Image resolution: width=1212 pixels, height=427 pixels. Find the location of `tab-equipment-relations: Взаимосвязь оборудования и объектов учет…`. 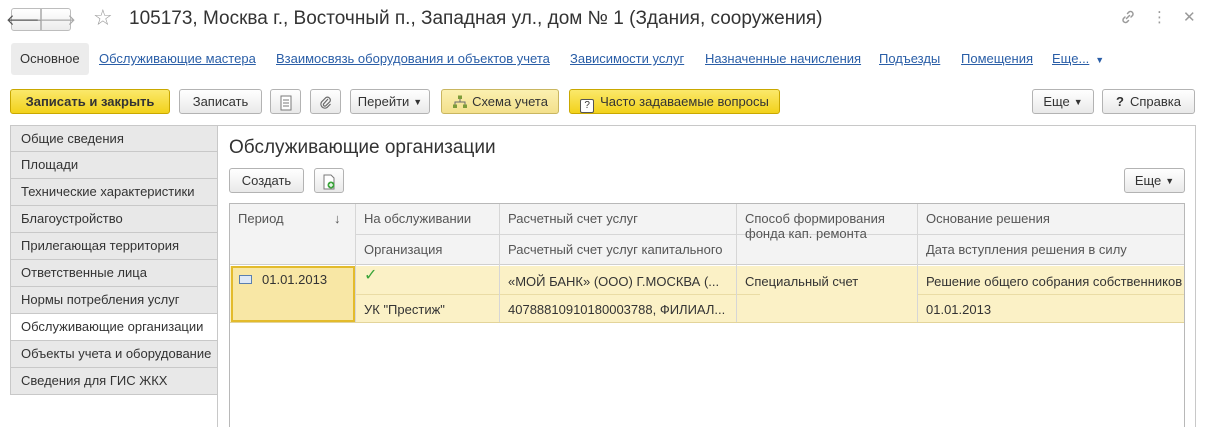

tab-equipment-relations: Взаимосвязь оборудования и объектов учет… is located at coordinates (413, 59).